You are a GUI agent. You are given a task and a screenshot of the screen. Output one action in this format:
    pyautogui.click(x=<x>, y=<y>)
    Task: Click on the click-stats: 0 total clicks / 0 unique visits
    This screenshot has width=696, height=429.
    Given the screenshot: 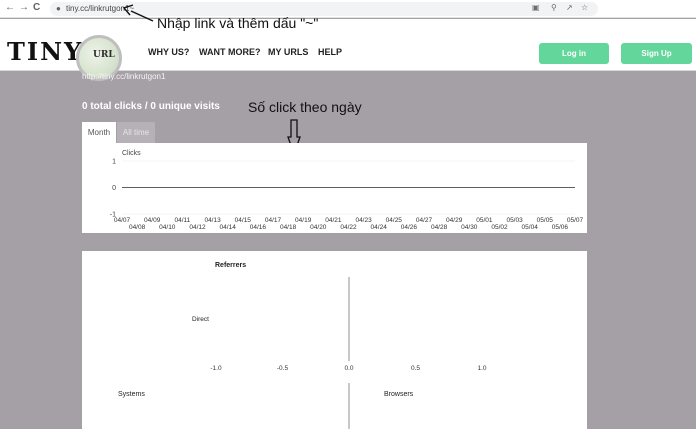 What is the action you would take?
    pyautogui.click(x=151, y=106)
    